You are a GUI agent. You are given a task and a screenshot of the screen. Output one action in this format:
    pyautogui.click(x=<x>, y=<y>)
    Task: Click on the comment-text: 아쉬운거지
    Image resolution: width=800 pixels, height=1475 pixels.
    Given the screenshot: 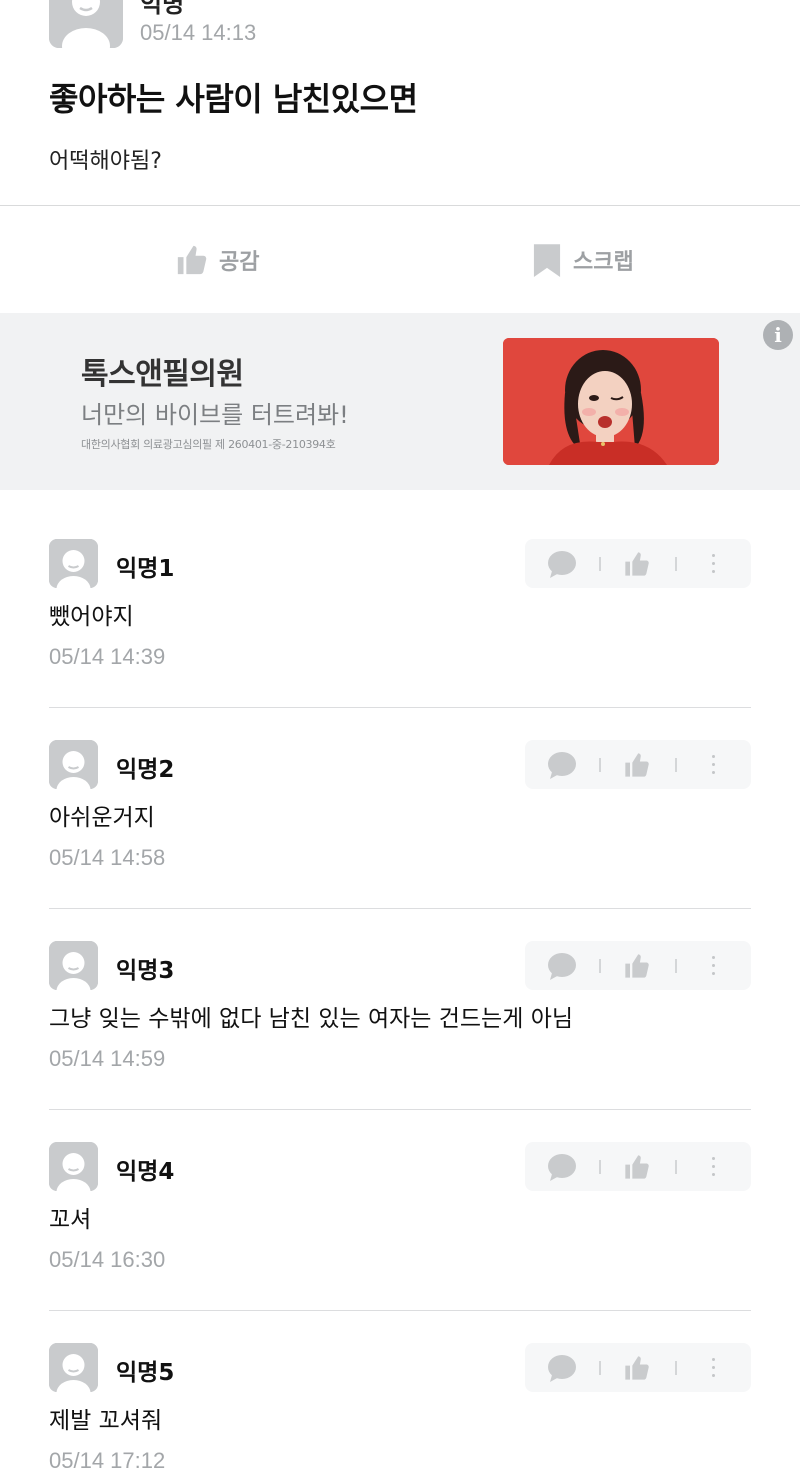 What is the action you would take?
    pyautogui.click(x=102, y=818)
    